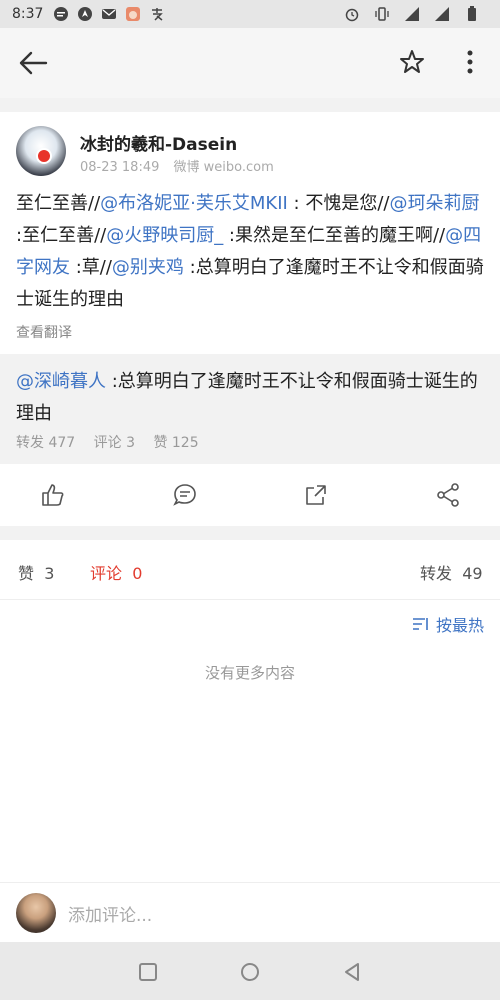 The image size is (500, 1000). What do you see at coordinates (91, 267) in the screenshot?
I see `post-text-segment: :草//` at bounding box center [91, 267].